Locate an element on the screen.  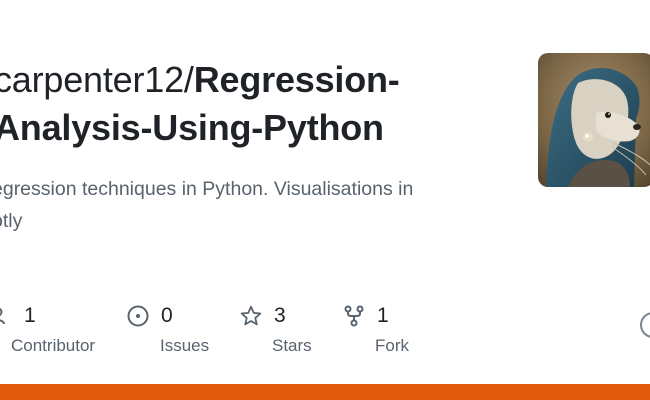
forks-label: Fork is located at coordinates (392, 345).